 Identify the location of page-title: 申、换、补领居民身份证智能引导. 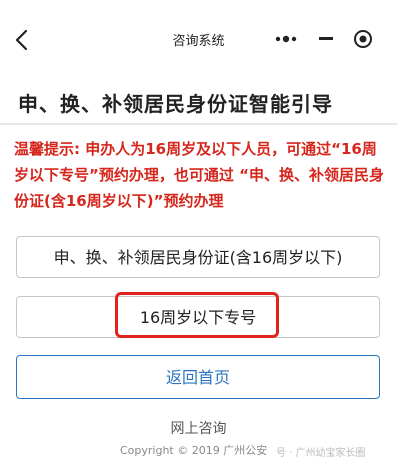
(175, 104).